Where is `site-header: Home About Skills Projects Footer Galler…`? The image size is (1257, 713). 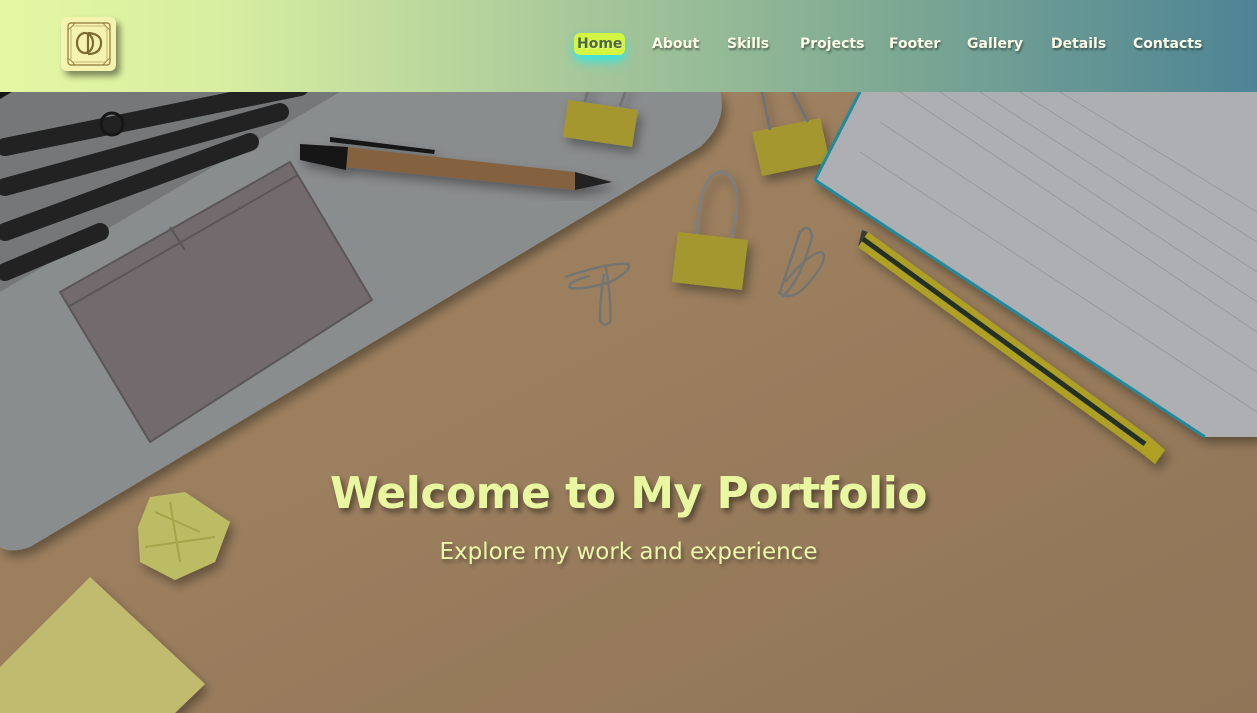 site-header: Home About Skills Projects Footer Galler… is located at coordinates (628, 46).